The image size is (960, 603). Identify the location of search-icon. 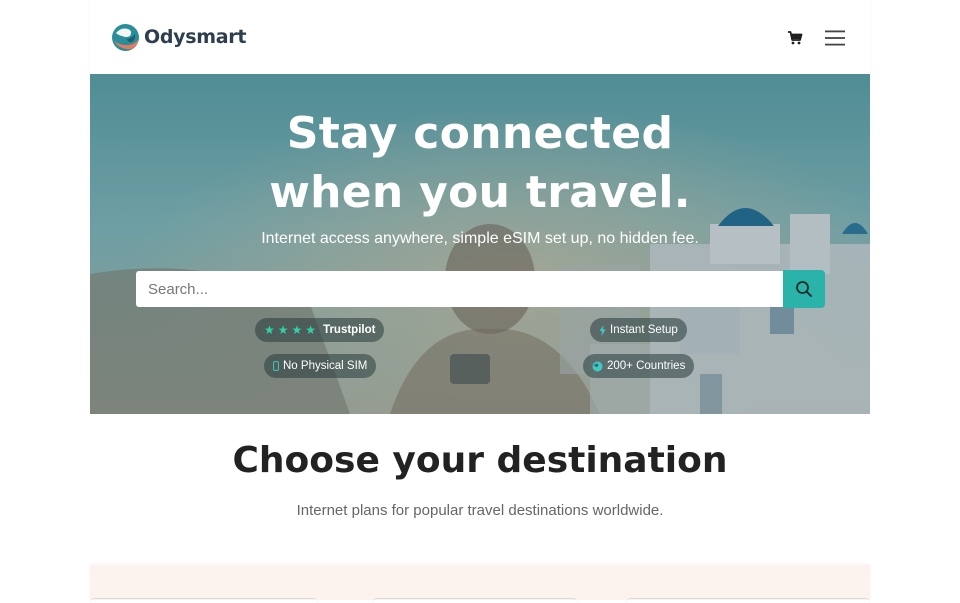
(804, 289).